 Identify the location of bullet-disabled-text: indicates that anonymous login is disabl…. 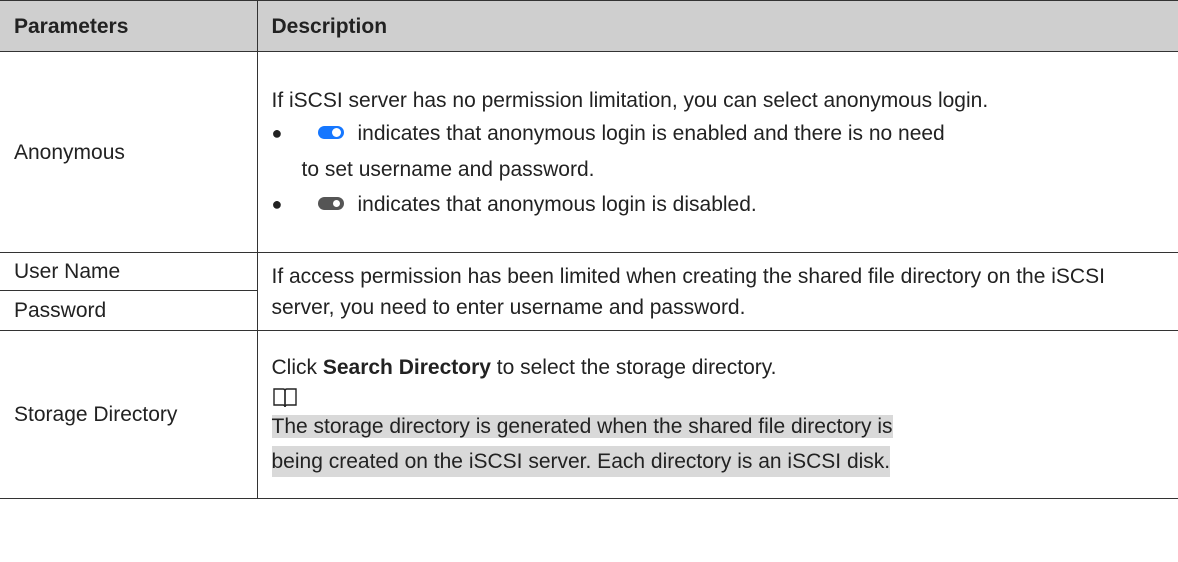
(557, 204).